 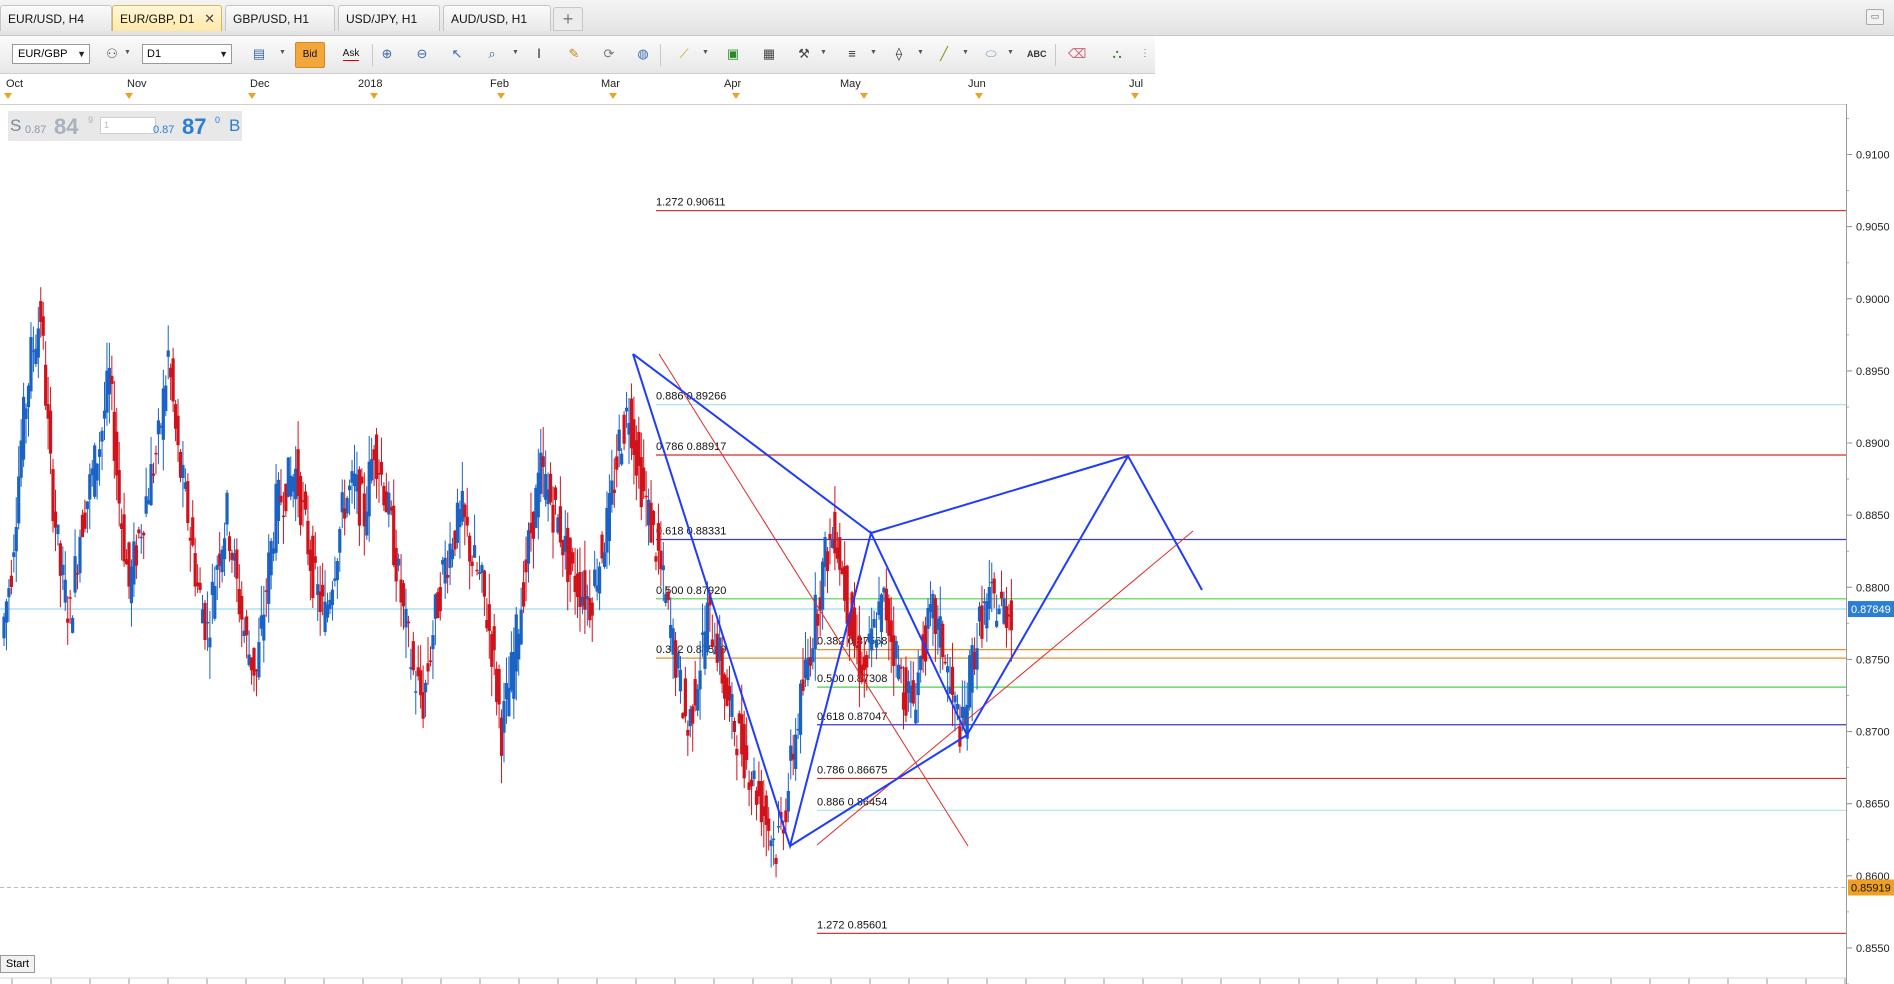 I want to click on text-cursor-icon: Ⅰ, so click(x=539, y=54).